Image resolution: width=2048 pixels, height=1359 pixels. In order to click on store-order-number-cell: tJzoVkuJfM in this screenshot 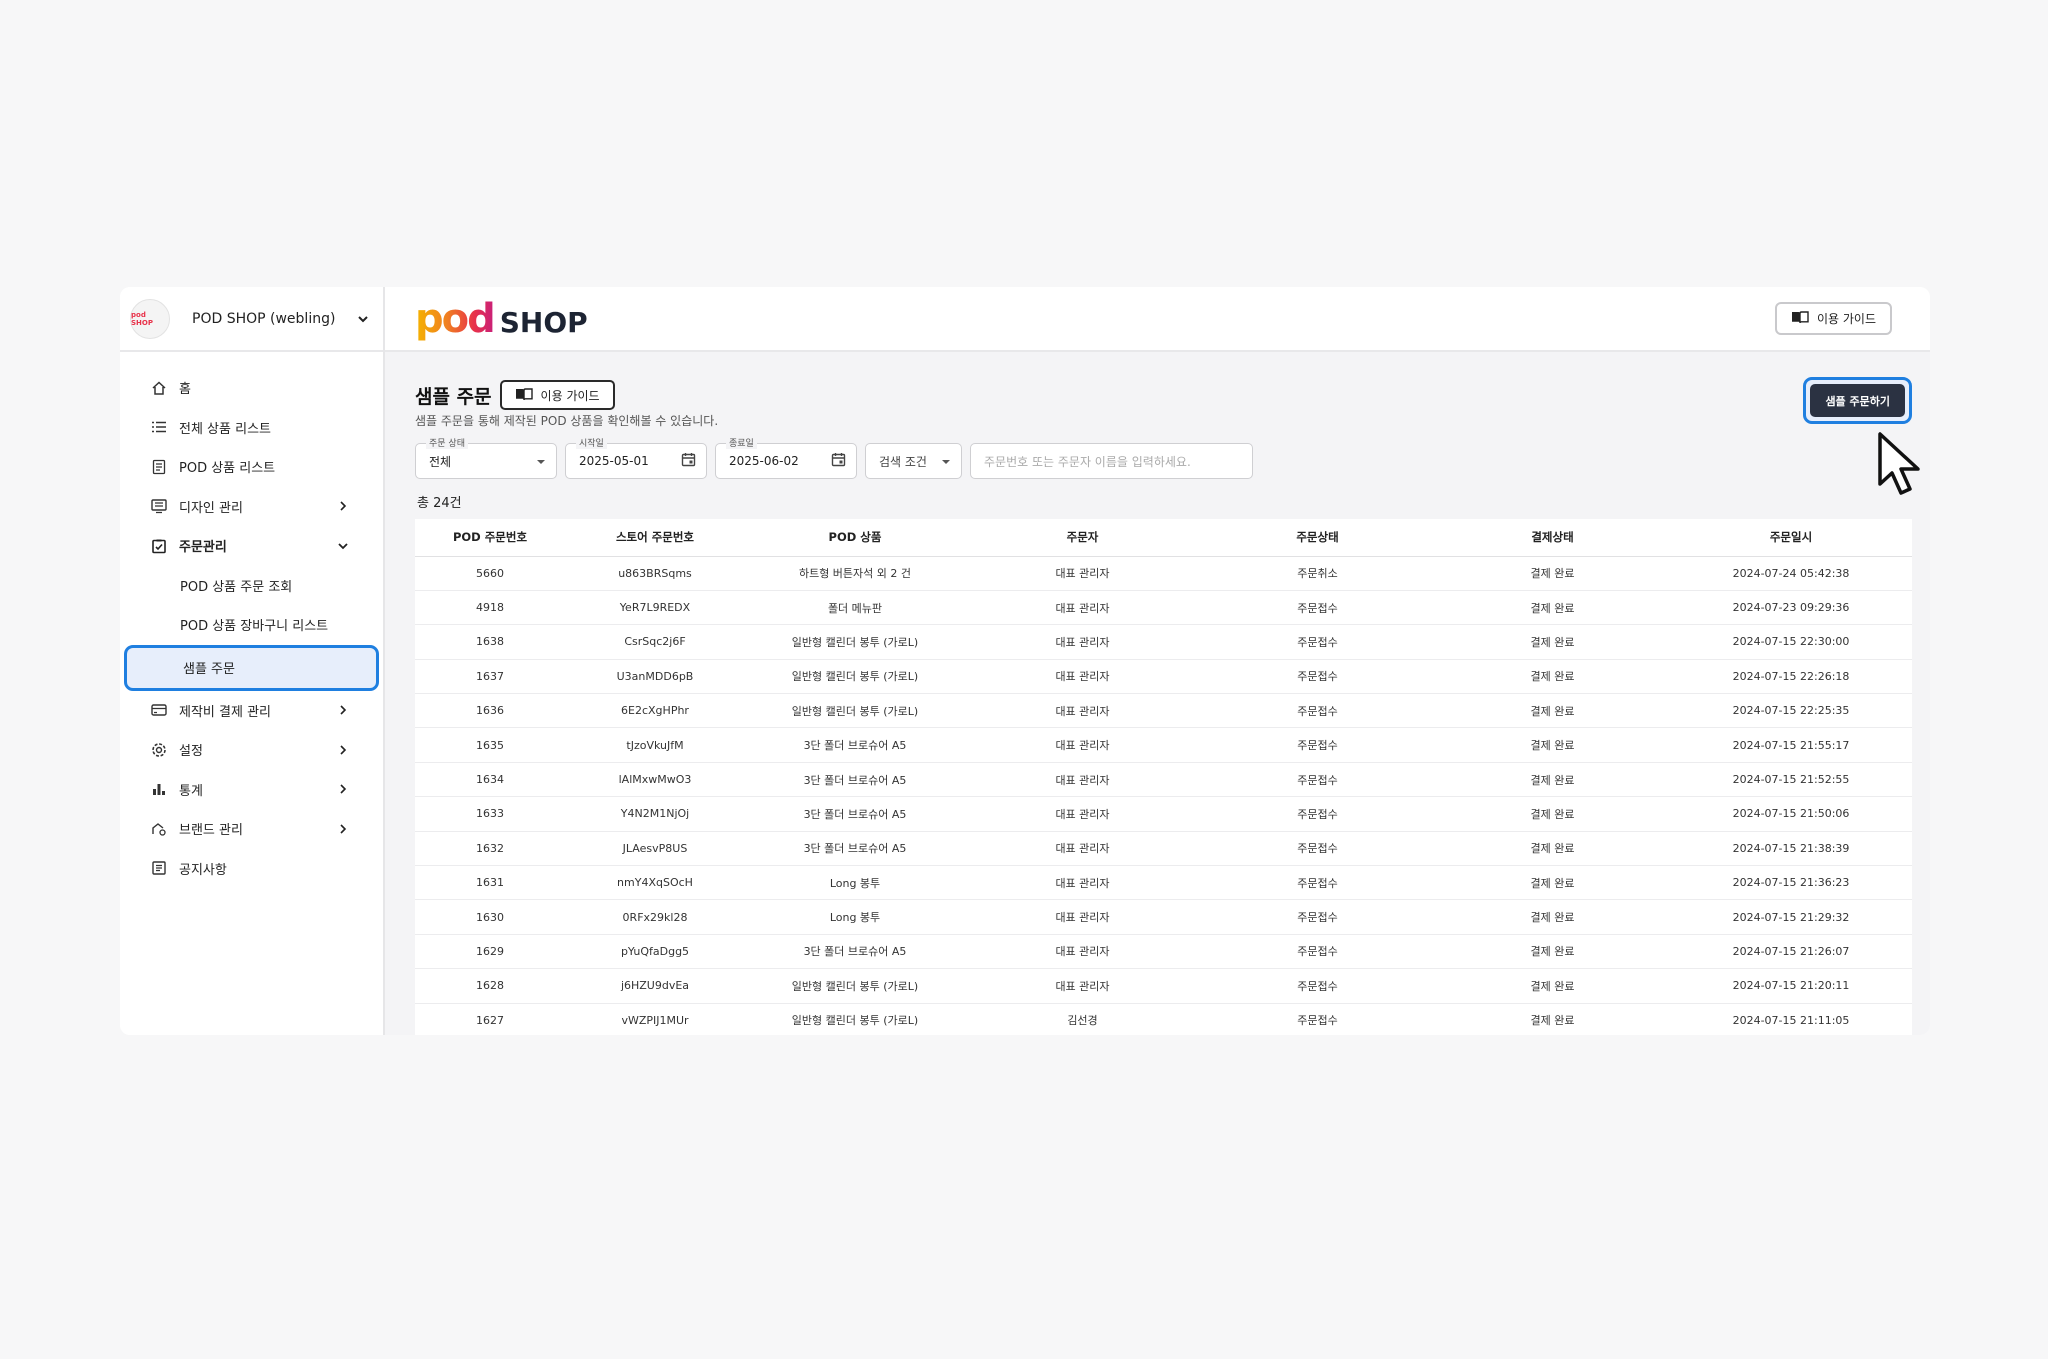, I will do `click(655, 745)`.